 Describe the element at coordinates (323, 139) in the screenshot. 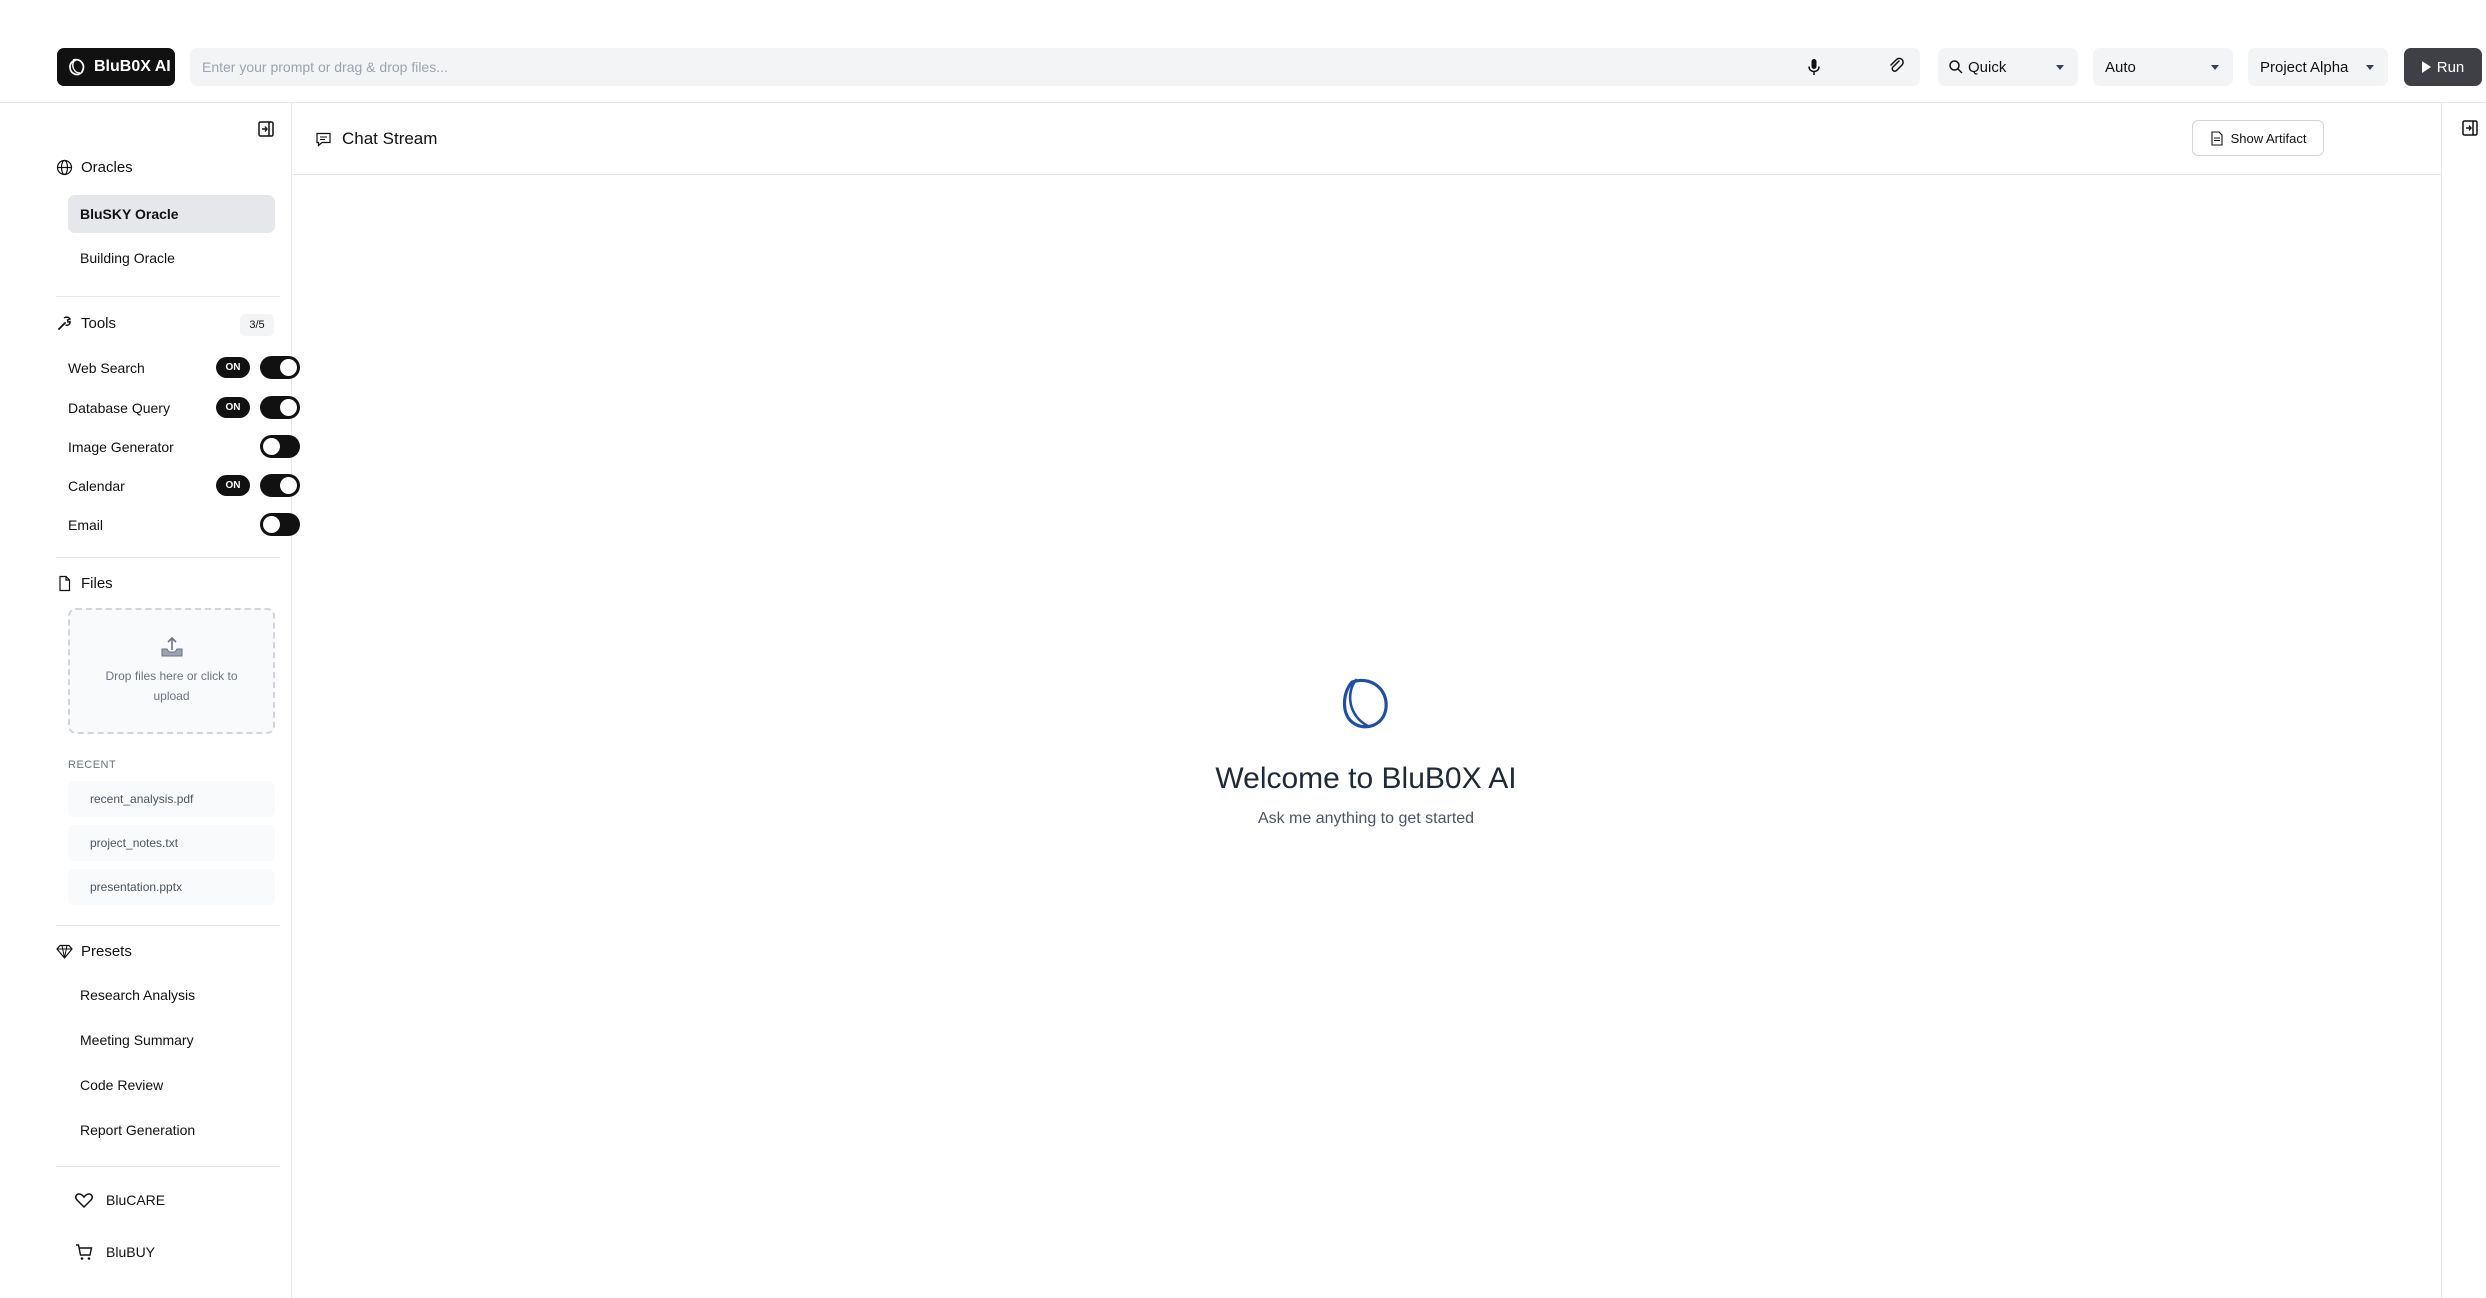

I see `chat-bubble-icon` at that location.